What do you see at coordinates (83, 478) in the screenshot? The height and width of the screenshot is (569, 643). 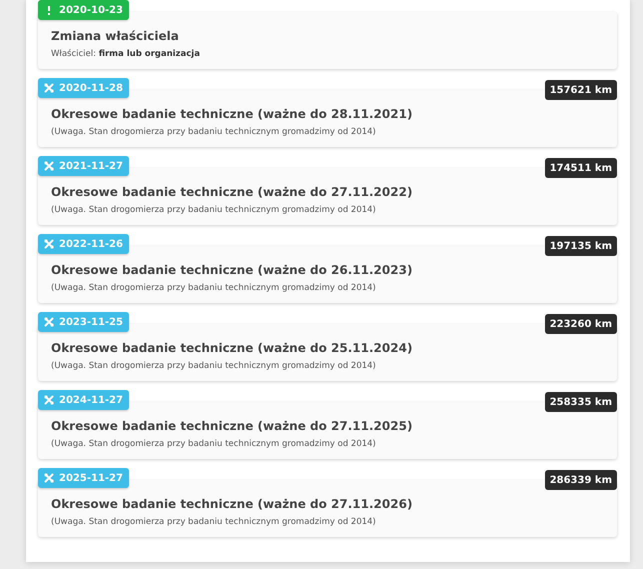 I see `date-badge: 2025-11-27` at bounding box center [83, 478].